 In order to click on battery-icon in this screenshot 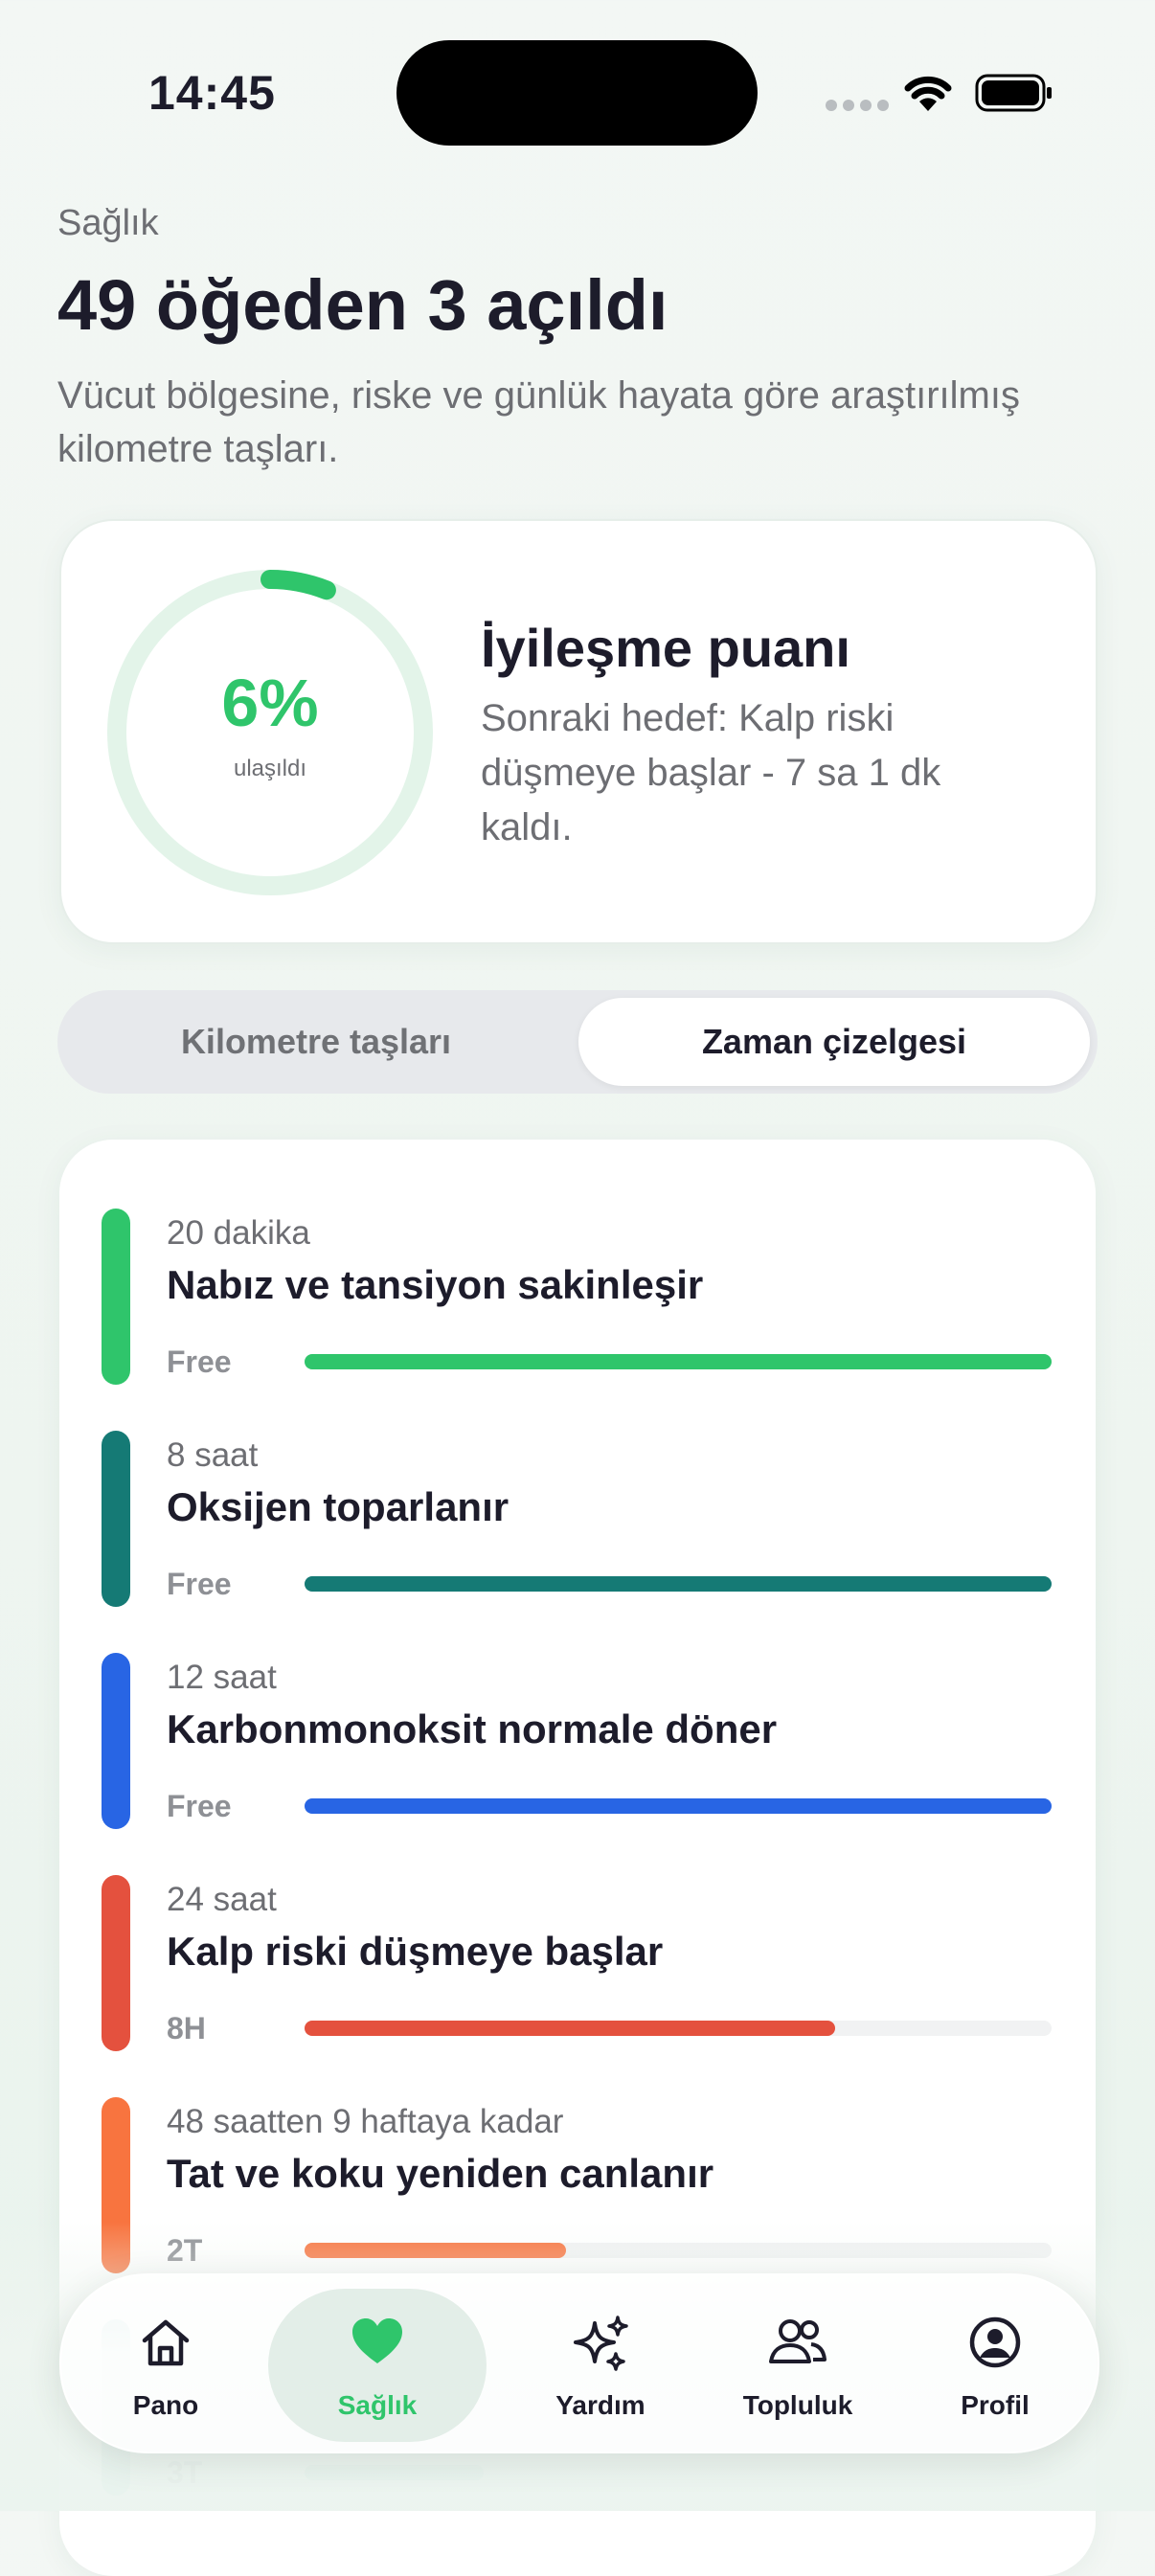, I will do `click(1013, 93)`.